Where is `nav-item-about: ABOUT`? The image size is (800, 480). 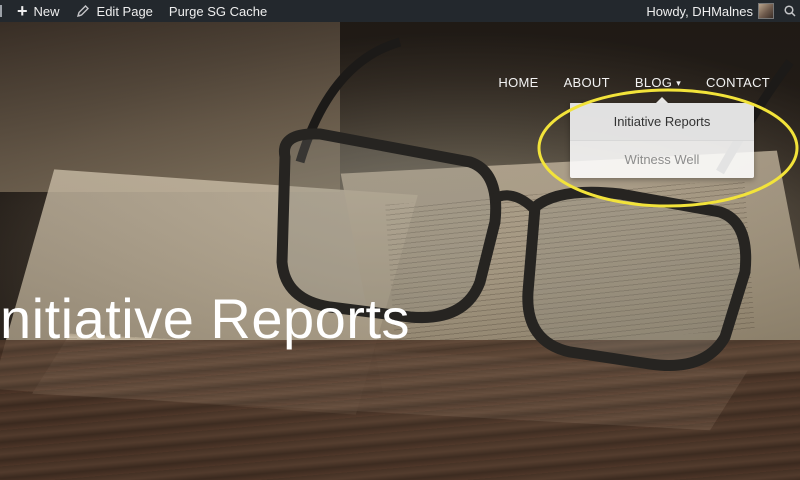 nav-item-about: ABOUT is located at coordinates (587, 82).